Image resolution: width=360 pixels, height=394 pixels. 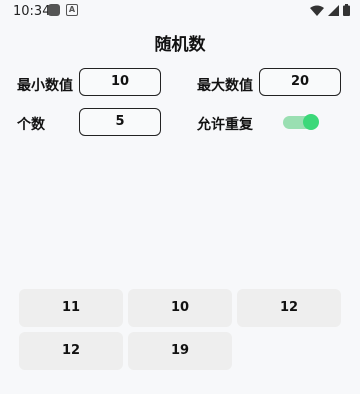 What do you see at coordinates (120, 82) in the screenshot?
I see `min-value-input: 10` at bounding box center [120, 82].